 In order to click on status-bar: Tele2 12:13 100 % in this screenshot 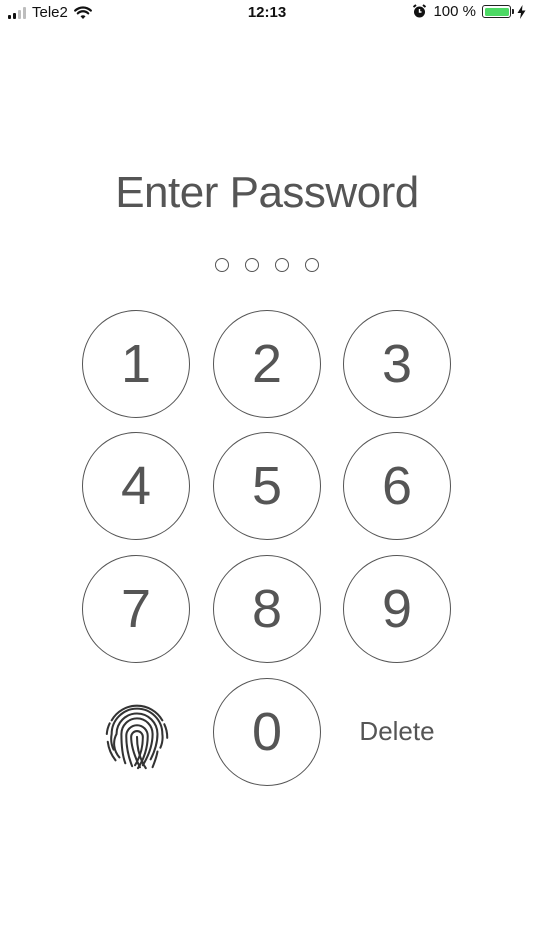, I will do `click(267, 14)`.